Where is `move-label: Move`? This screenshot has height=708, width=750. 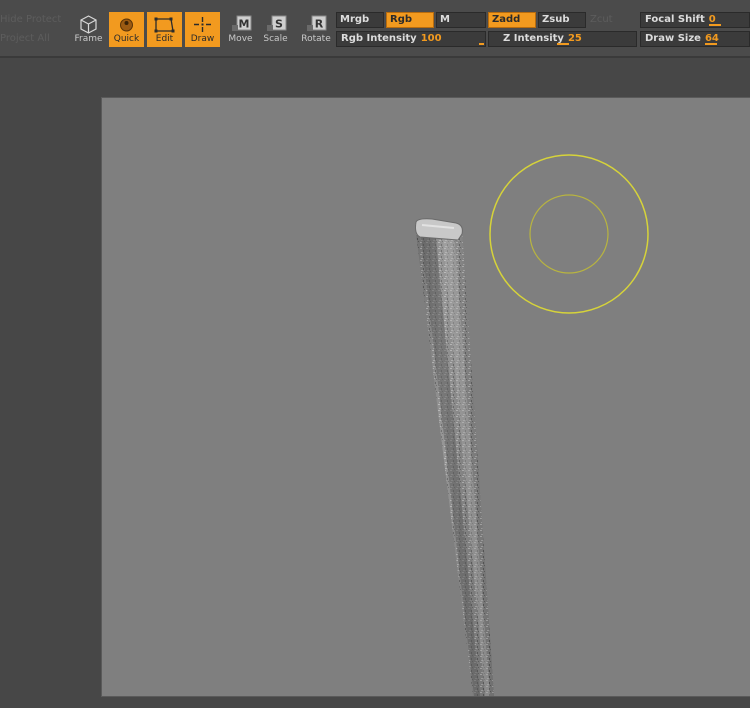
move-label: Move is located at coordinates (240, 39).